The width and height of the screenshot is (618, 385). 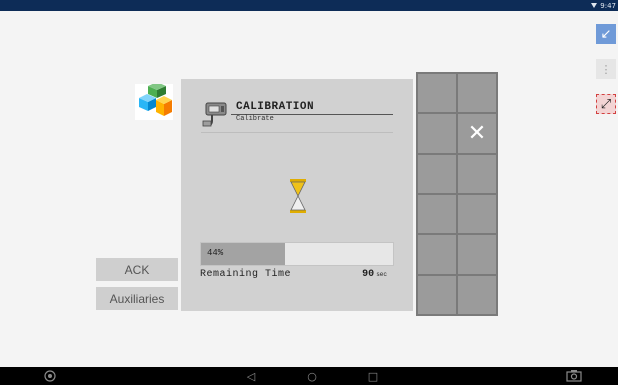 I want to click on minimize-button: ↙, so click(x=606, y=34).